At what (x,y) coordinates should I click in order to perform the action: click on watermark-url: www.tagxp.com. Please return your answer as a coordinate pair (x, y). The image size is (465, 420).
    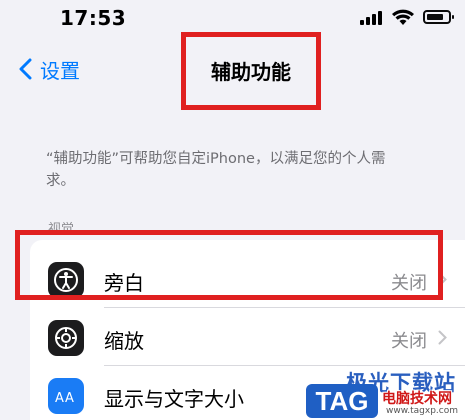
    Looking at the image, I should click on (422, 411).